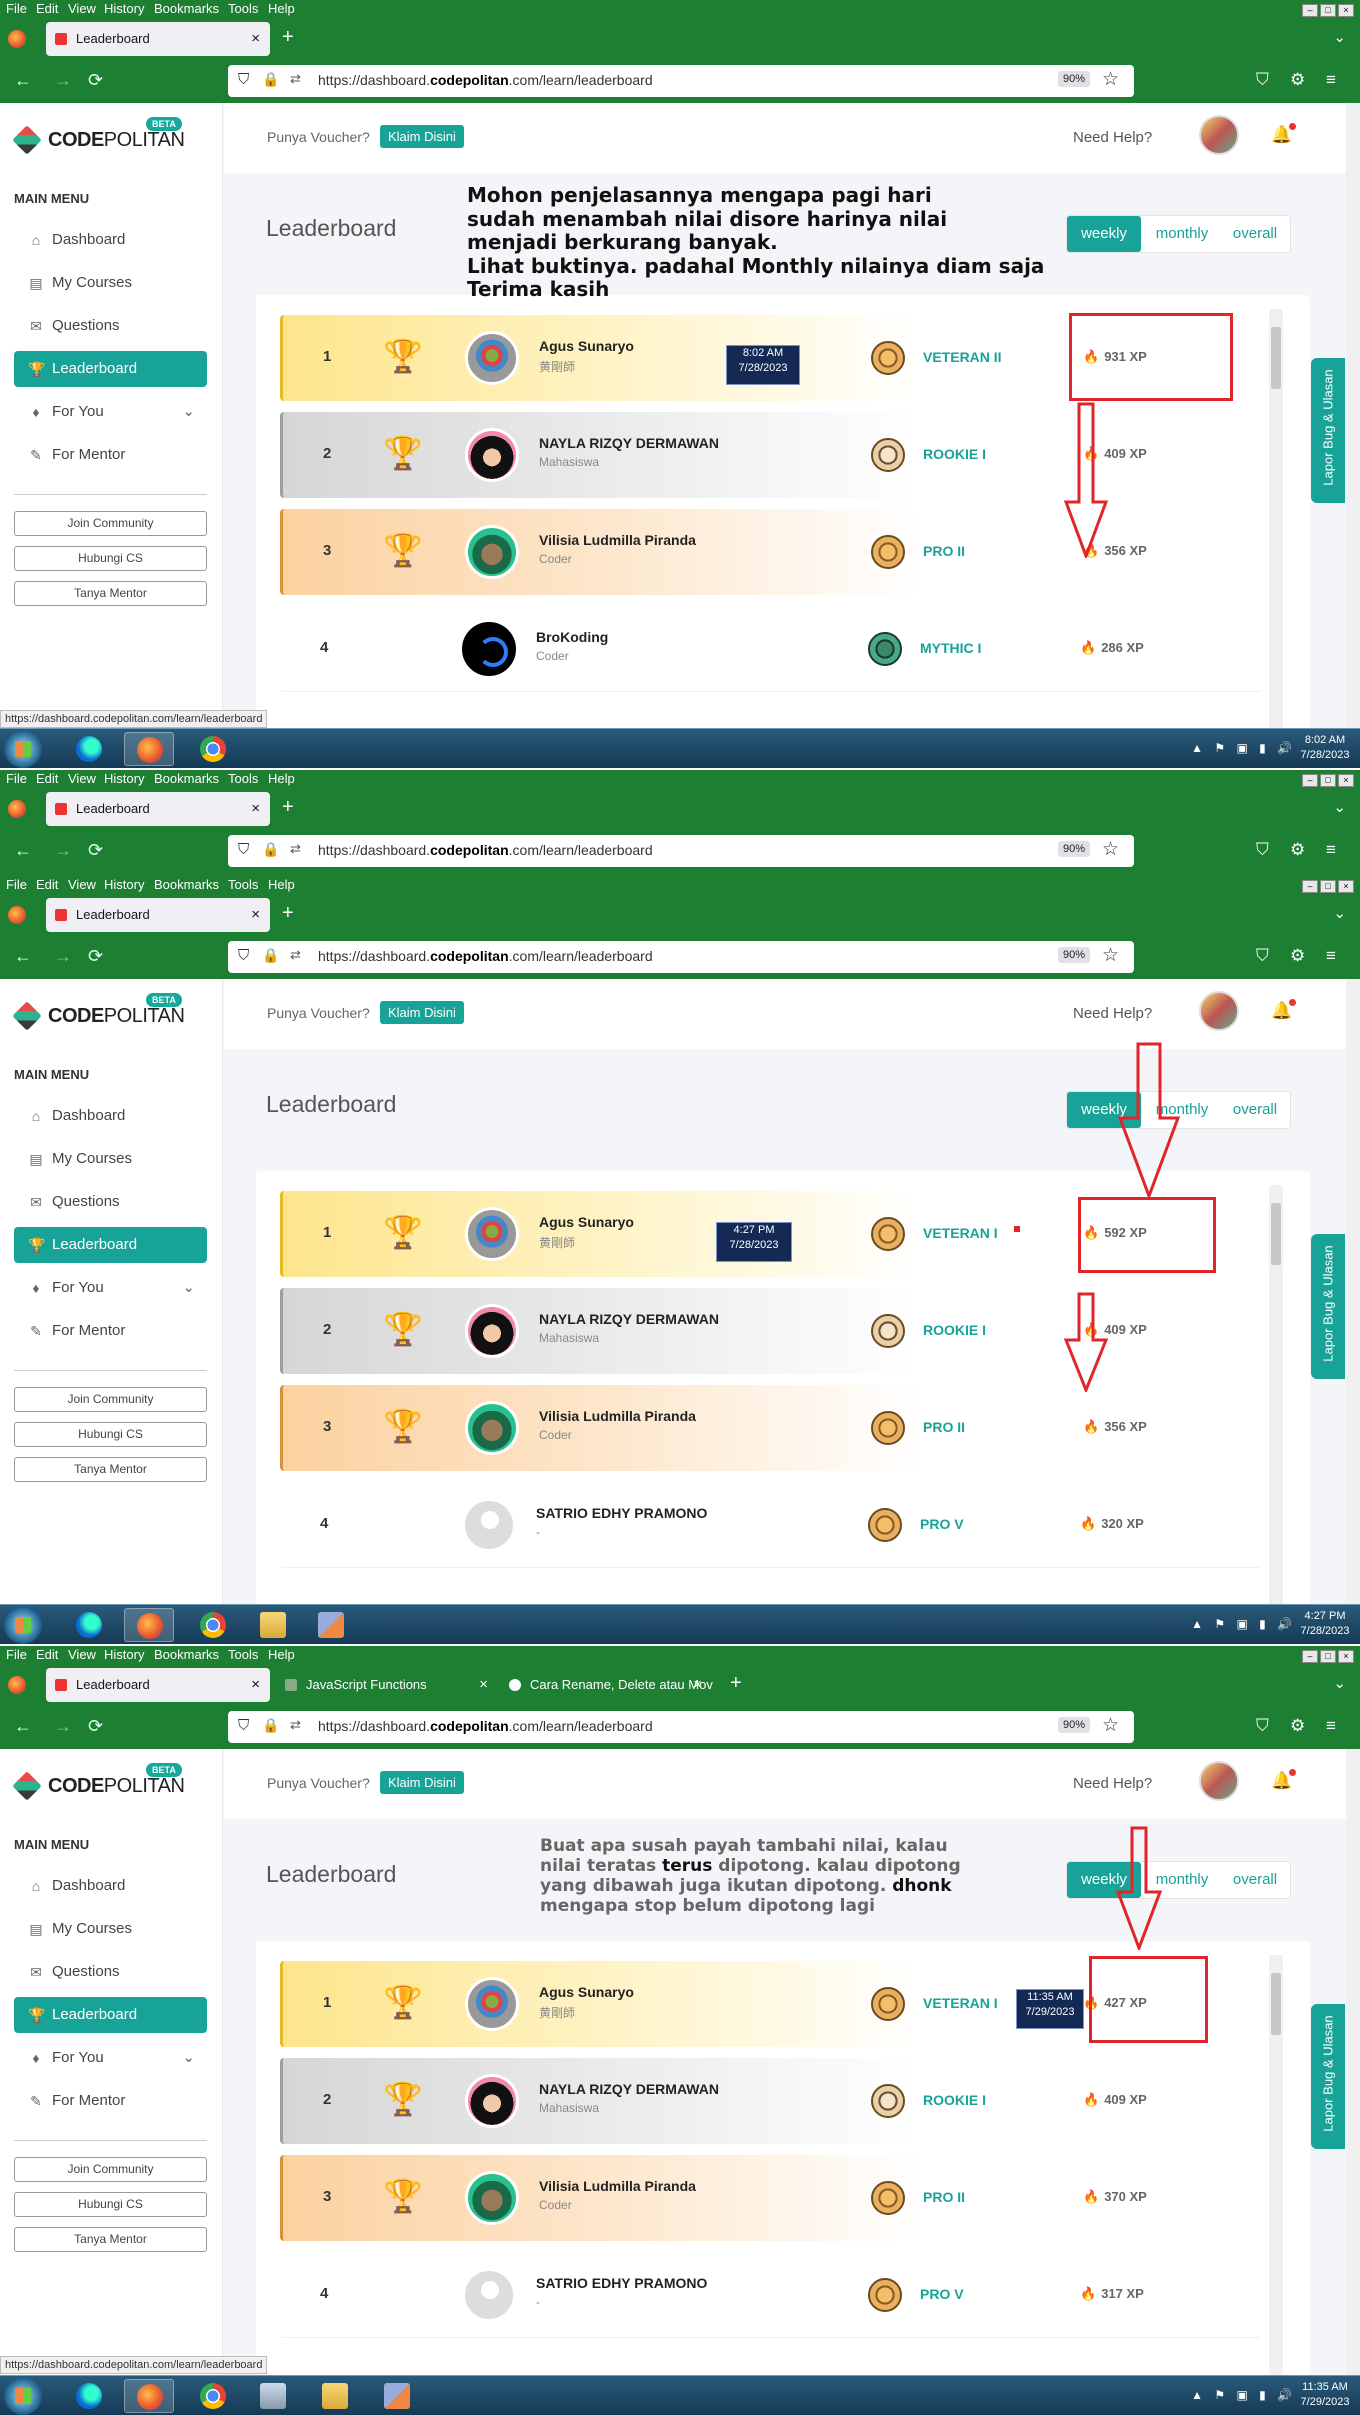 Image resolution: width=1360 pixels, height=2415 pixels. What do you see at coordinates (110, 1159) in the screenshot?
I see `sidebar-item-my-courses: ▤ My Courses` at bounding box center [110, 1159].